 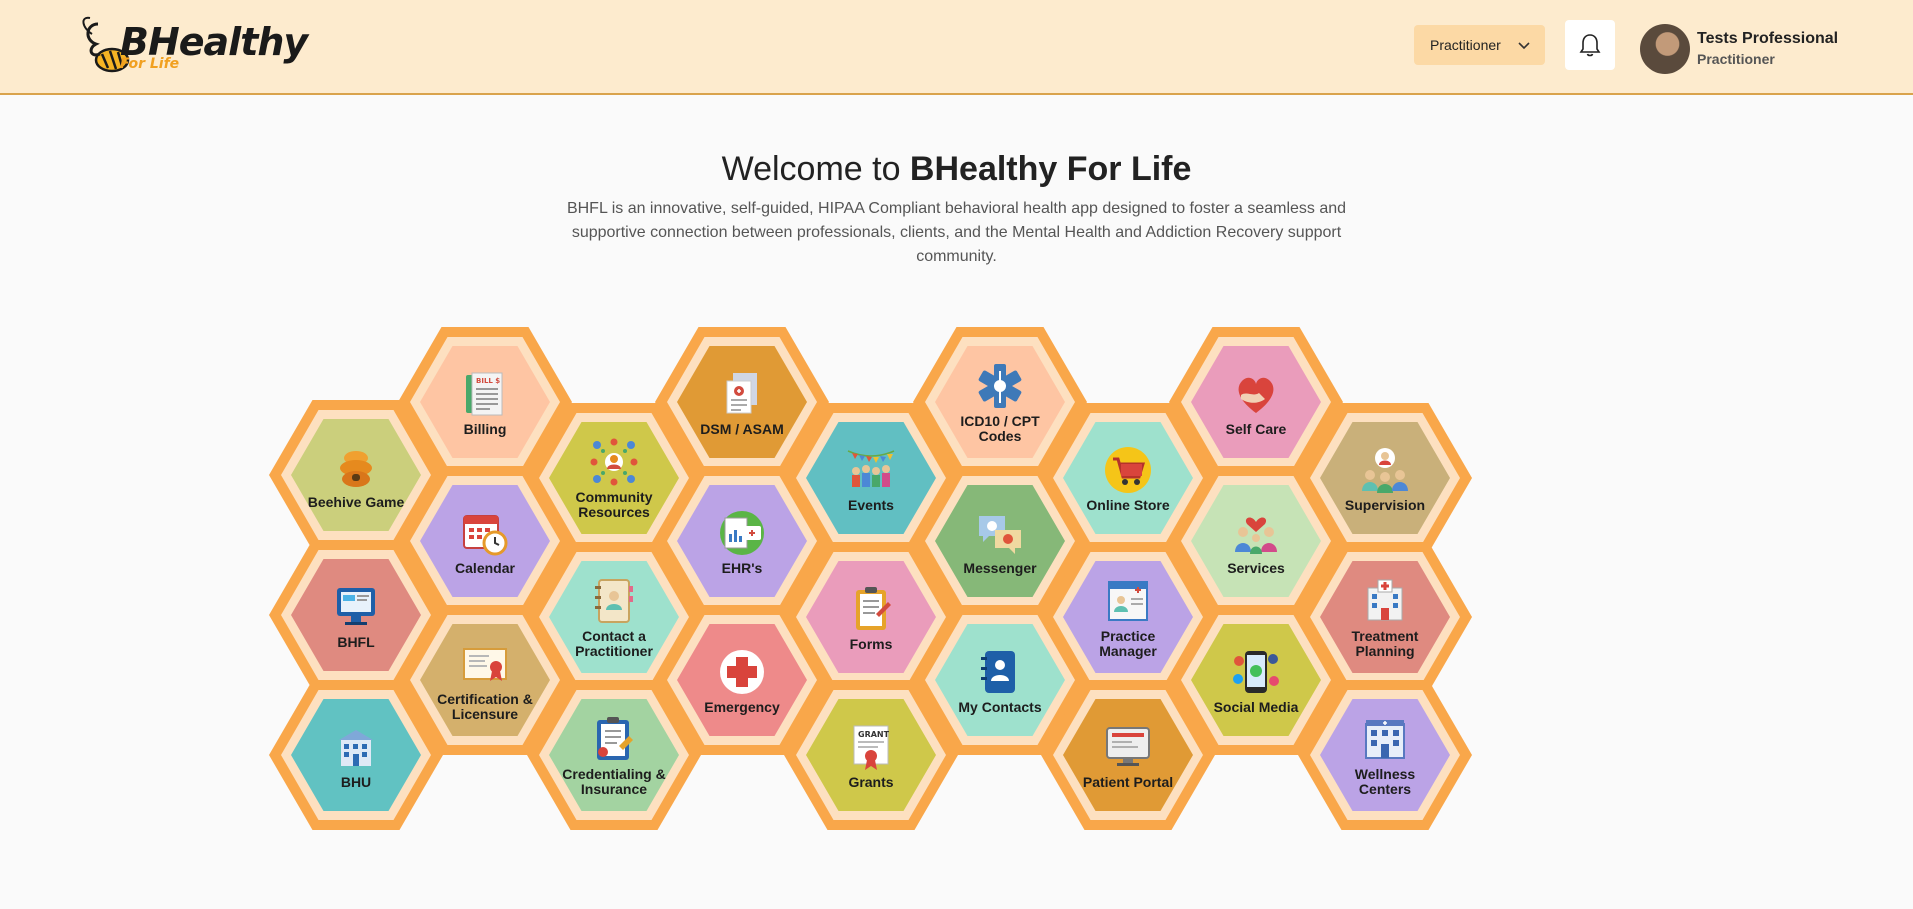 What do you see at coordinates (874, 734) in the screenshot?
I see `svg-text: GRANT` at bounding box center [874, 734].